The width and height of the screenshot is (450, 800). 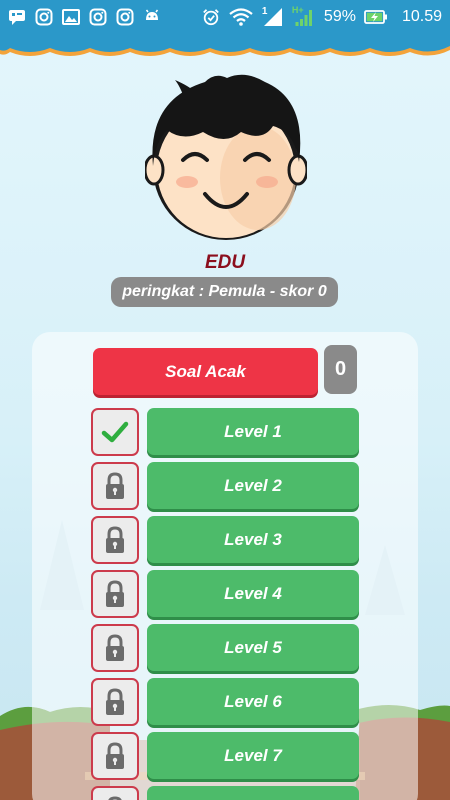 What do you see at coordinates (225, 262) in the screenshot?
I see `player-name: EDU` at bounding box center [225, 262].